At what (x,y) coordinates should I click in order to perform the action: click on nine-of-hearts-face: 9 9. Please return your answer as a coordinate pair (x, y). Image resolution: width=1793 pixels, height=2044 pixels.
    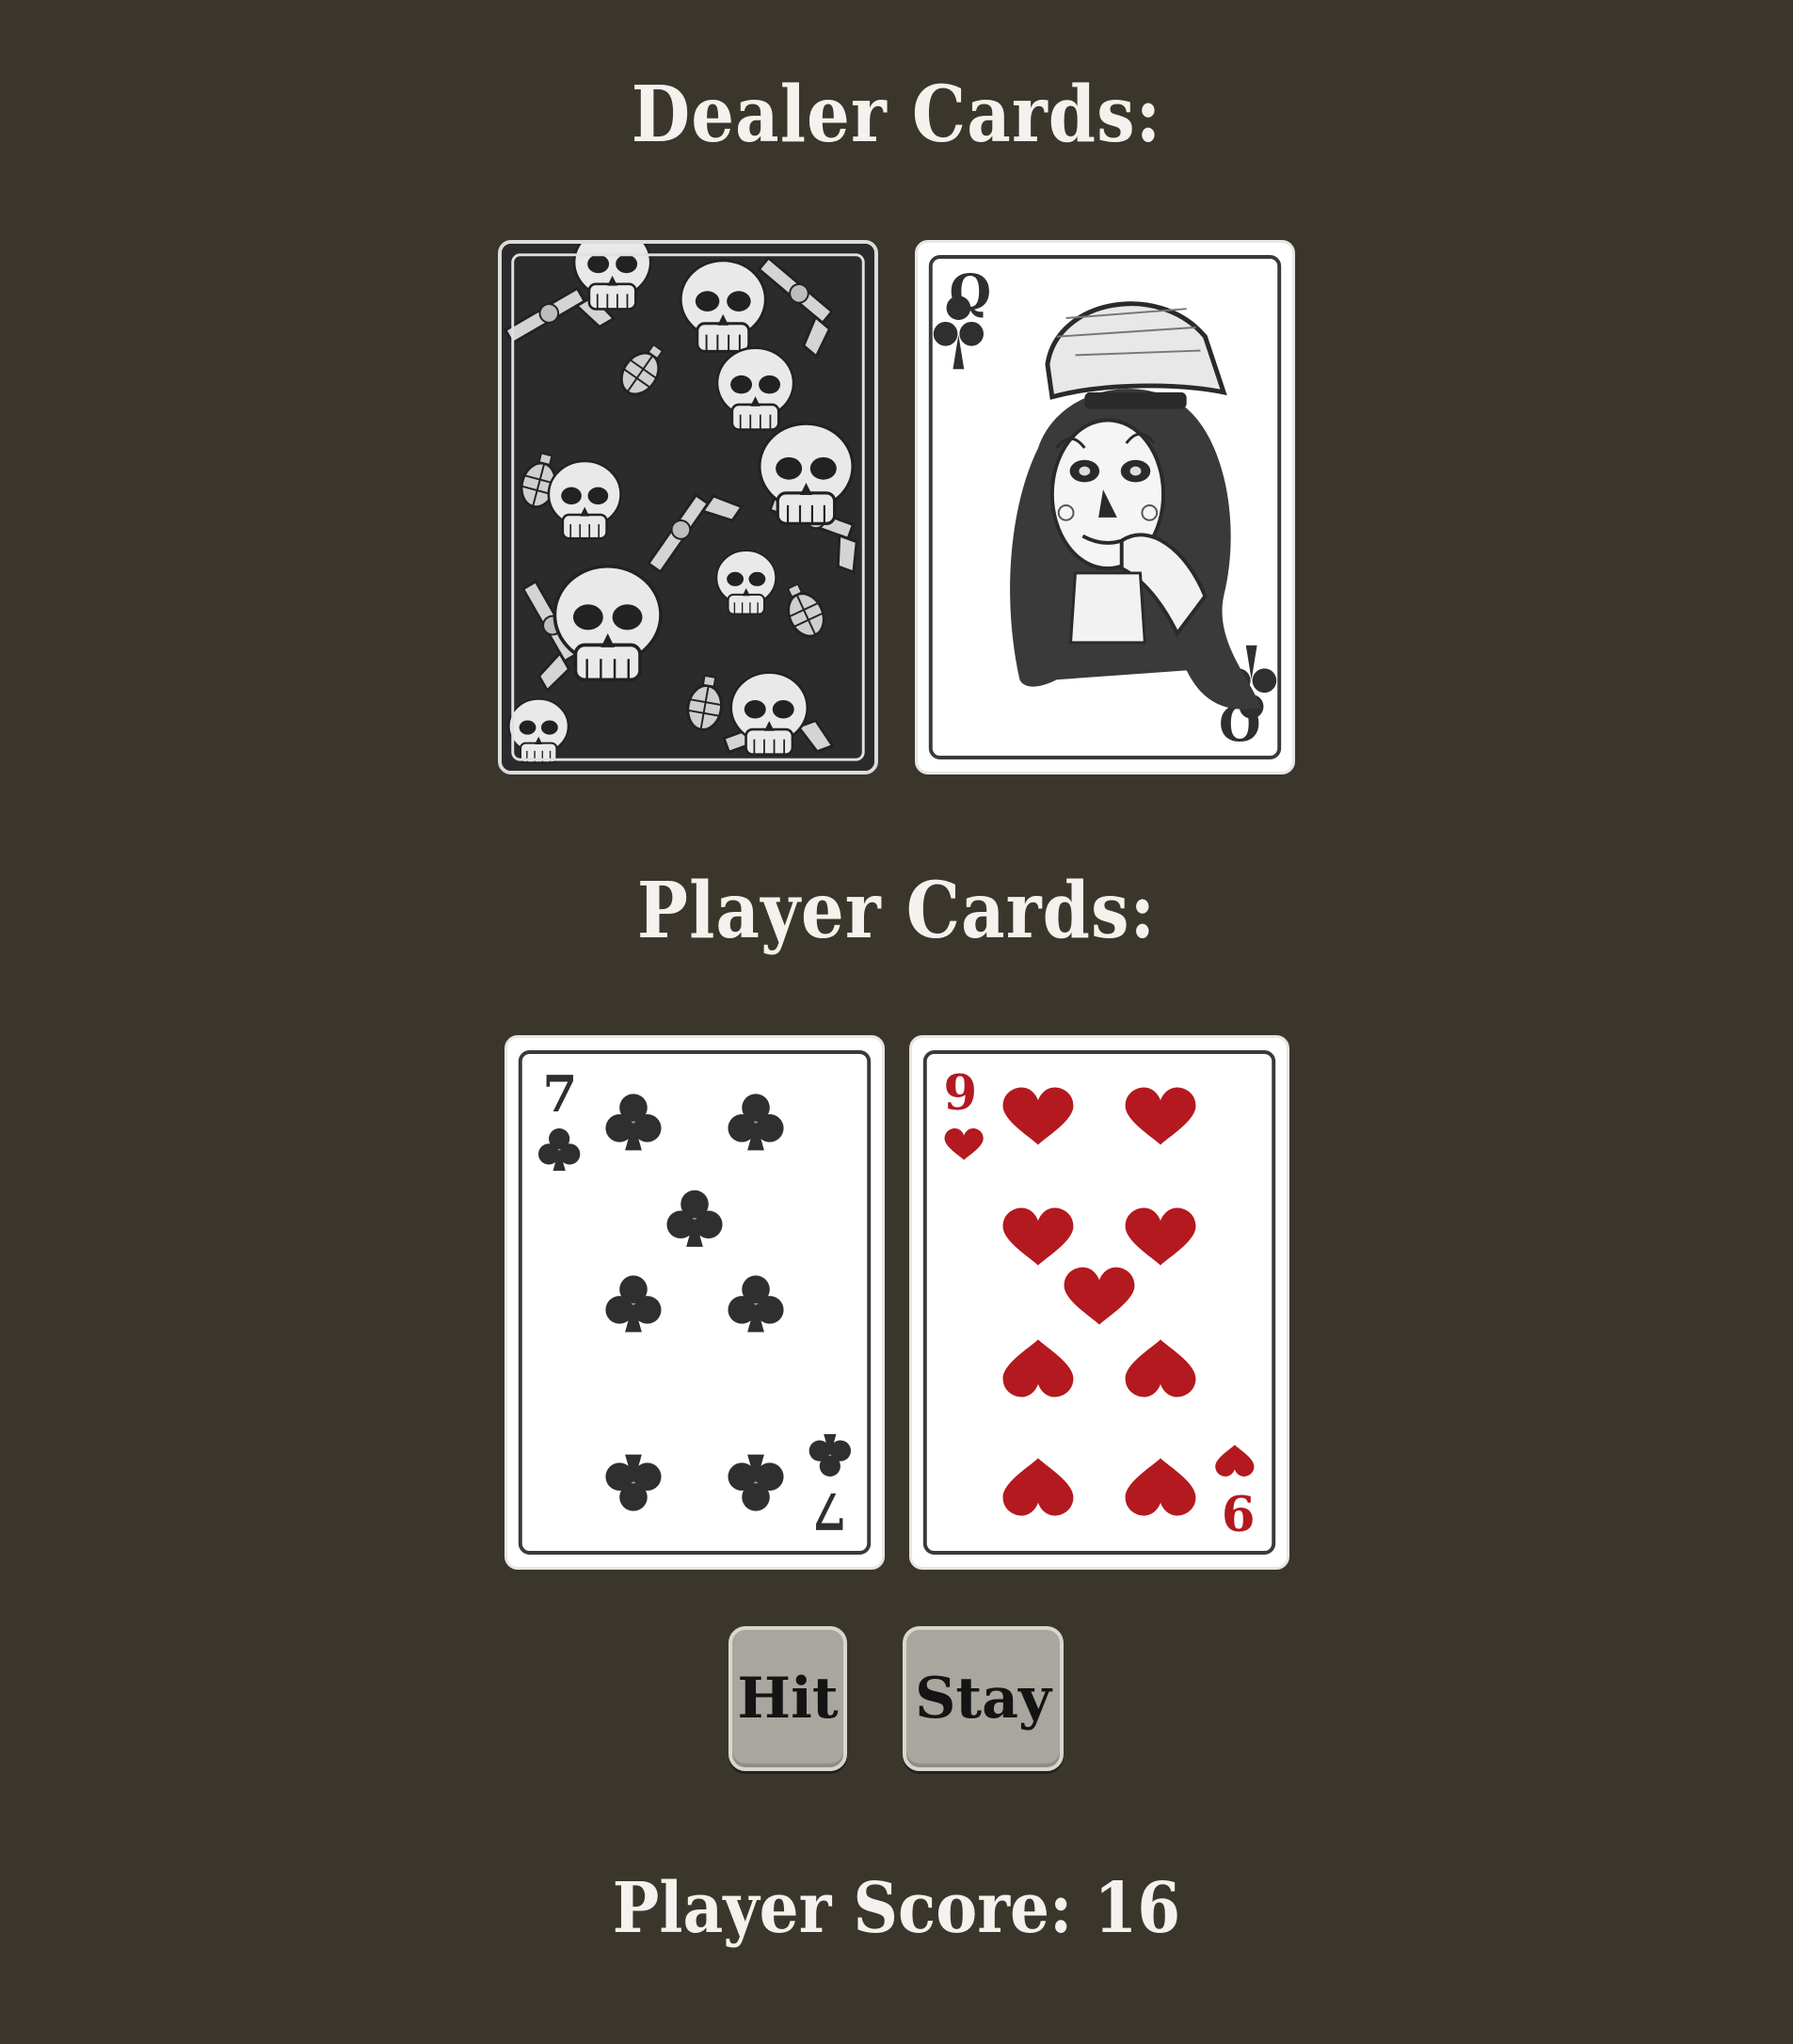
    Looking at the image, I should click on (1099, 1302).